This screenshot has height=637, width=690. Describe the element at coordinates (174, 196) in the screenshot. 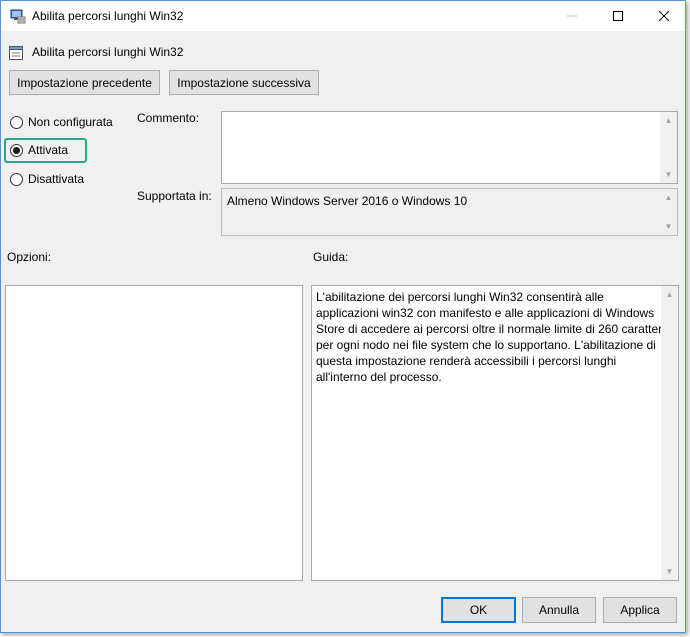

I see `supported-on-label: Supportata in:` at that location.